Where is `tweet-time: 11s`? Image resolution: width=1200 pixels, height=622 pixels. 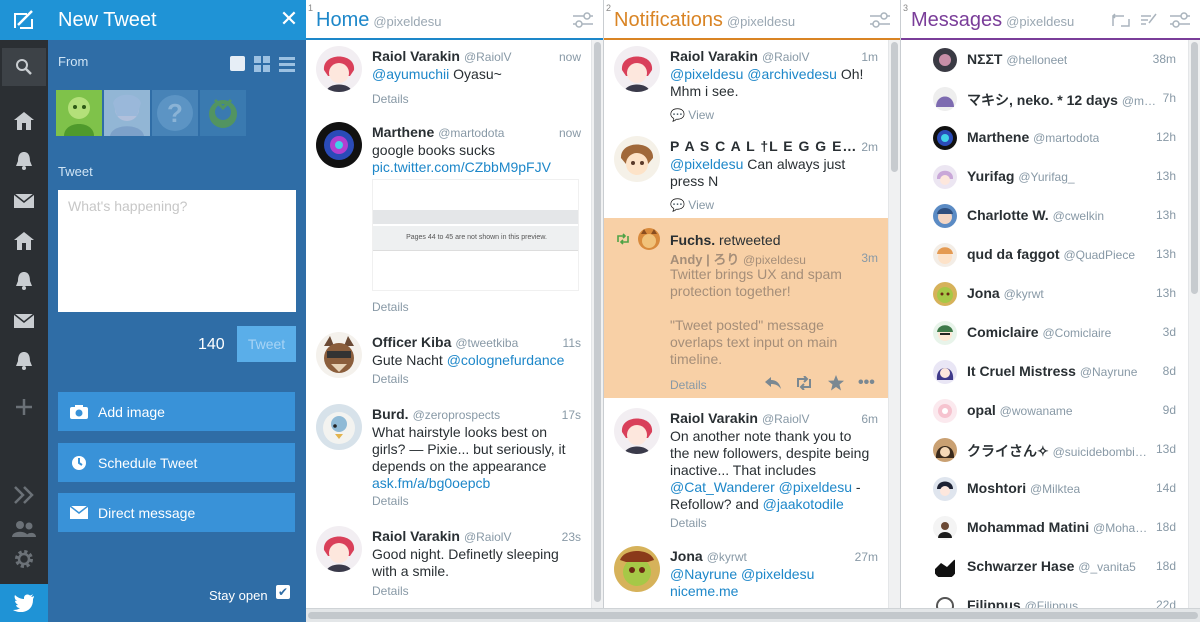
tweet-time: 11s is located at coordinates (572, 343).